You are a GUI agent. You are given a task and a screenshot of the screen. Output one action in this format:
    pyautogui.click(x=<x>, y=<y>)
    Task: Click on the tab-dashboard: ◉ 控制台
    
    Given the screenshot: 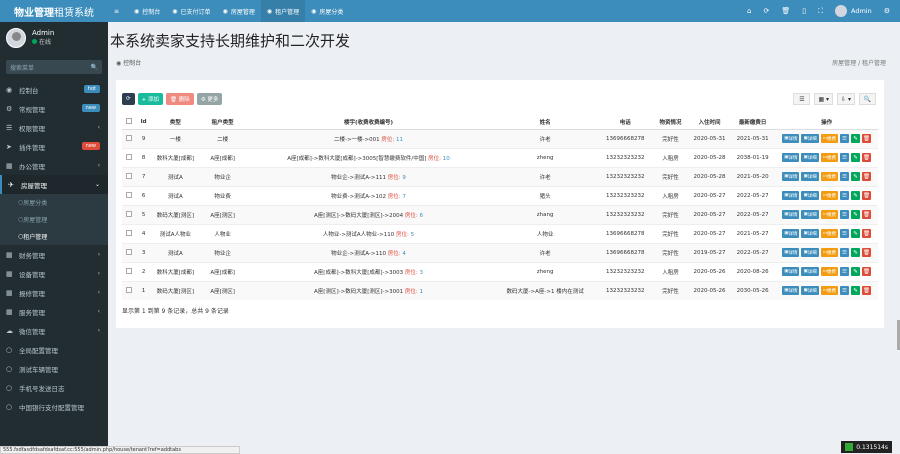 What is the action you would take?
    pyautogui.click(x=147, y=11)
    